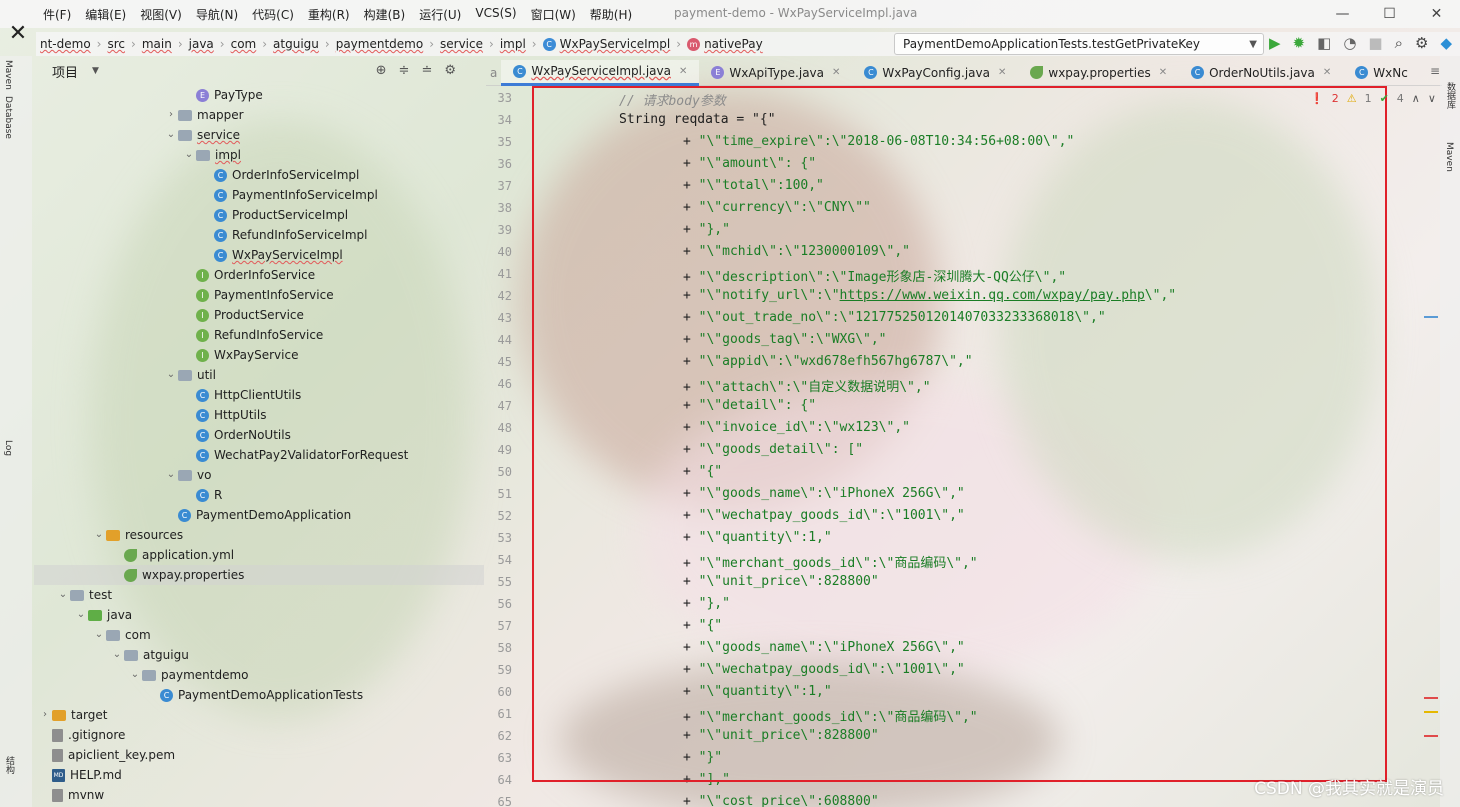 This screenshot has height=807, width=1460. Describe the element at coordinates (8, 117) in the screenshot. I see `database-tool-label: Database` at that location.